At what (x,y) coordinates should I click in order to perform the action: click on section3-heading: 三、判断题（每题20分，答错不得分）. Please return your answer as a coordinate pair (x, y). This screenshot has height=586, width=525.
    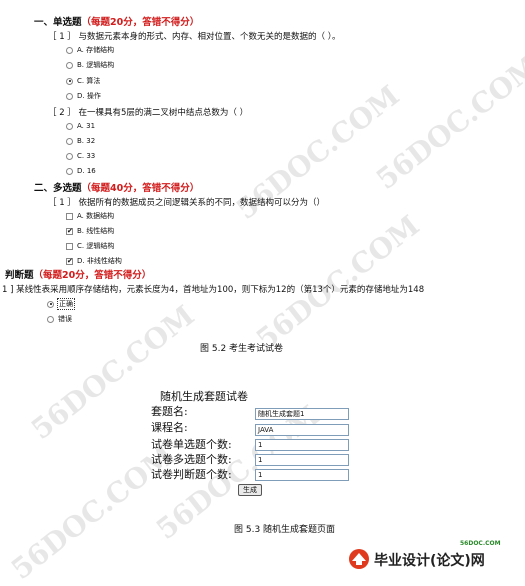
    Looking at the image, I should click on (75, 274).